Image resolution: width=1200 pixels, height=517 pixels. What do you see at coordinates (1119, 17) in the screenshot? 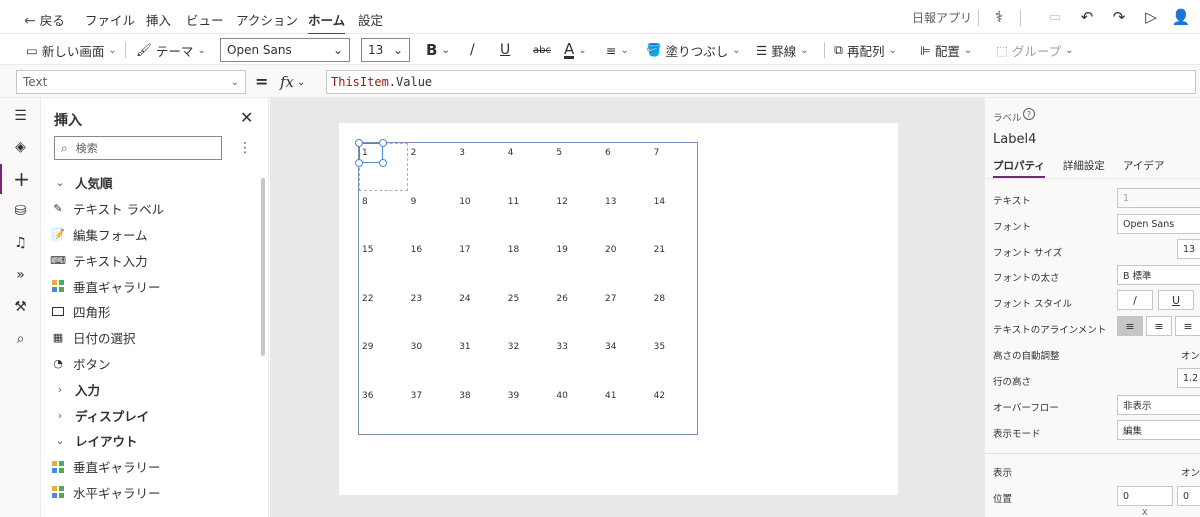
I see `redo-icon: ↷` at bounding box center [1119, 17].